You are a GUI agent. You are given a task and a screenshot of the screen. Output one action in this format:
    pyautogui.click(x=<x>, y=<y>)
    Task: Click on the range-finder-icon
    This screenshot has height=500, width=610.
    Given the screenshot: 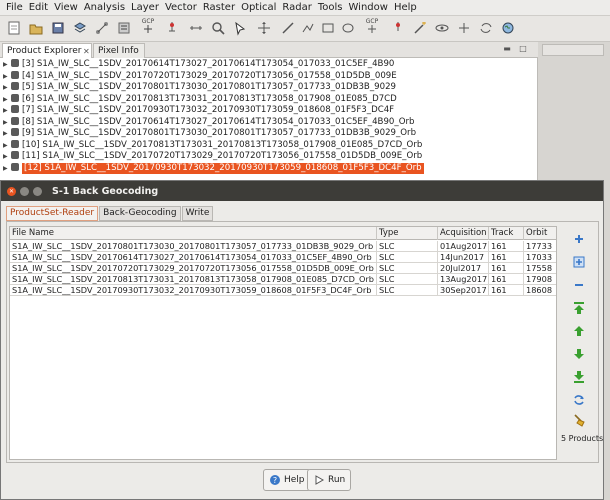 What is the action you would take?
    pyautogui.click(x=196, y=28)
    